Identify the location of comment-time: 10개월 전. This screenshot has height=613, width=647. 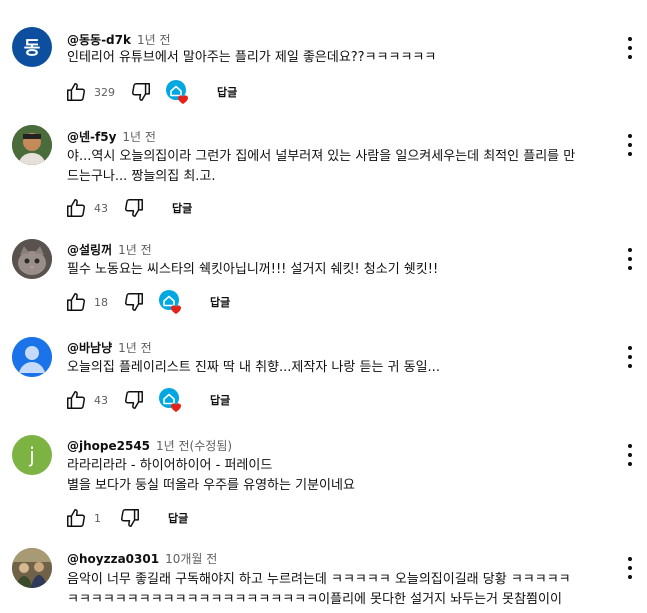
(191, 559).